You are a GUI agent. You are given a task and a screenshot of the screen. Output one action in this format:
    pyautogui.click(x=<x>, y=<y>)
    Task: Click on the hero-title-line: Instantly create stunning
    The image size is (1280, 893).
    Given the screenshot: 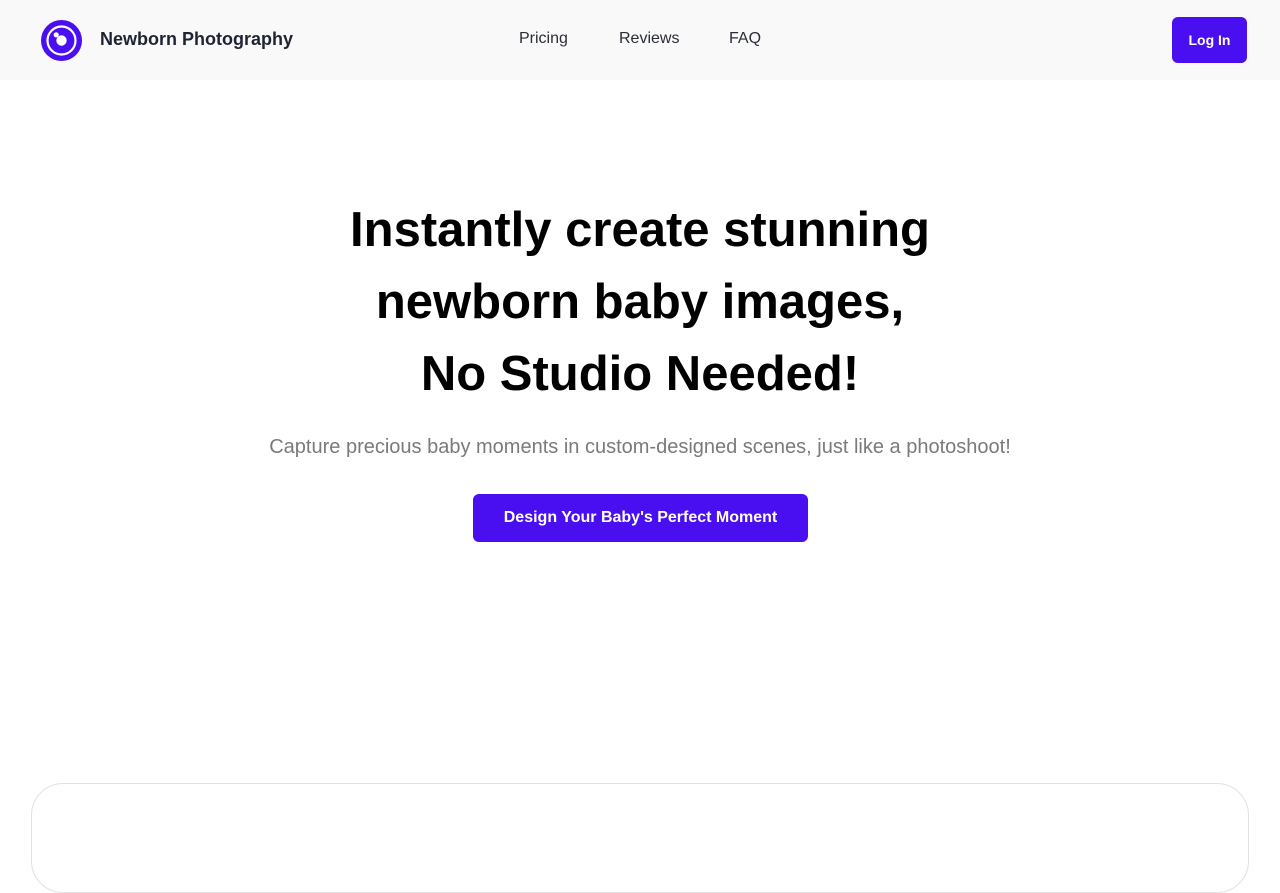 What is the action you would take?
    pyautogui.click(x=640, y=230)
    